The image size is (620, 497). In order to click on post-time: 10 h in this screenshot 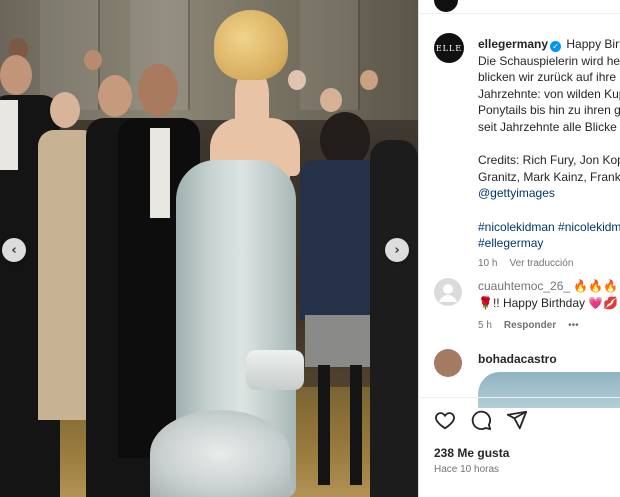, I will do `click(487, 263)`.